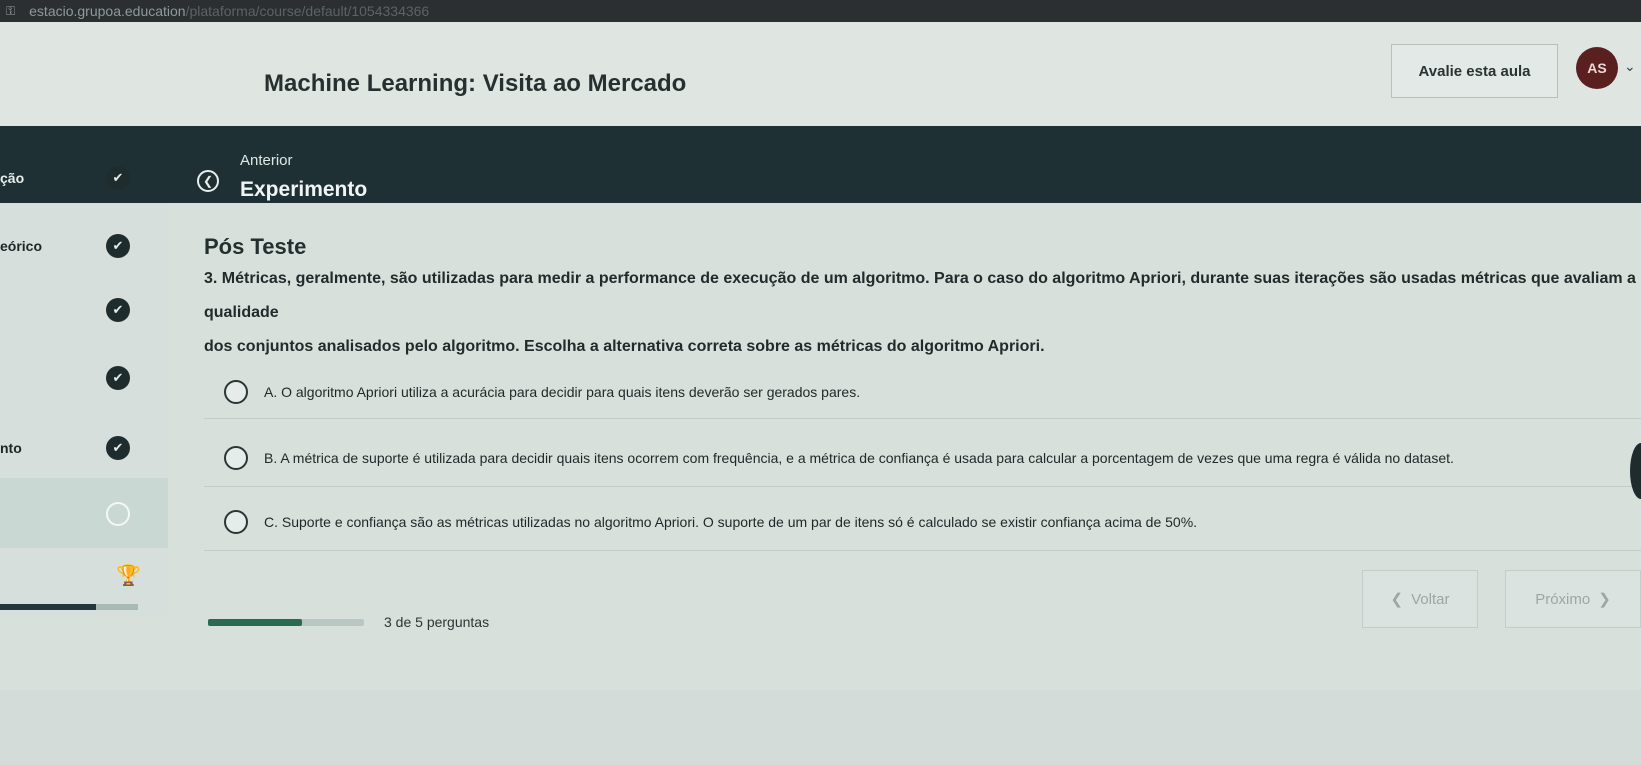 The height and width of the screenshot is (765, 1641). Describe the element at coordinates (475, 83) in the screenshot. I see `course-title: Machine Learning: Visita ao Mercado` at that location.